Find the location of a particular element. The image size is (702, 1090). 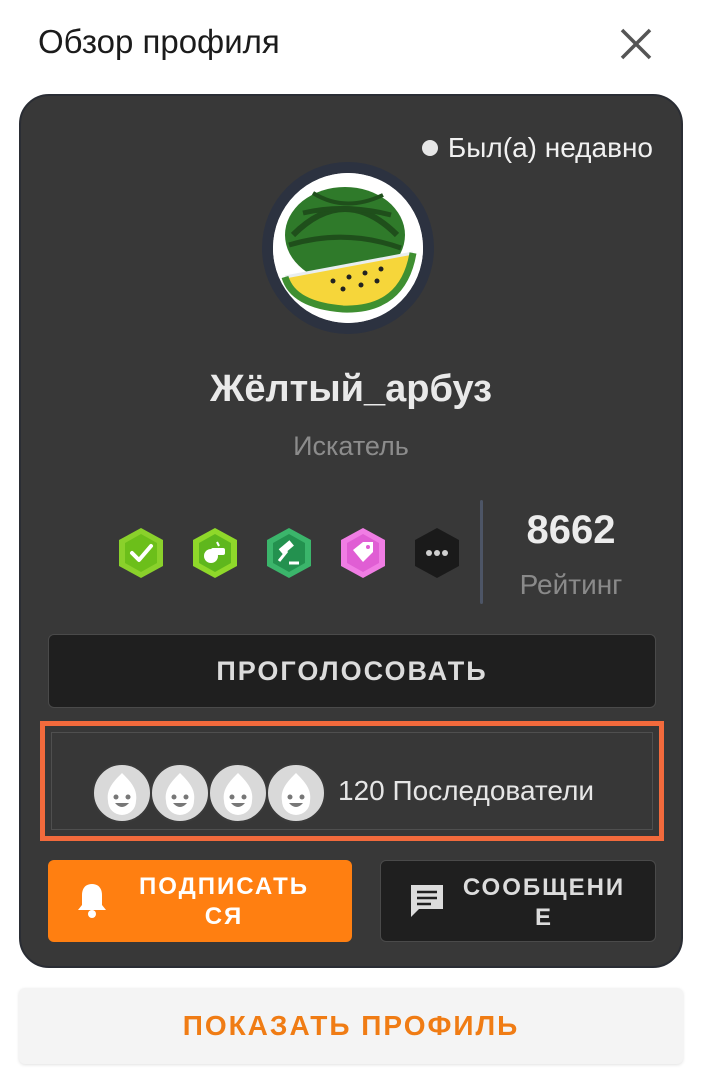

rating-value: 8662 is located at coordinates (571, 530).